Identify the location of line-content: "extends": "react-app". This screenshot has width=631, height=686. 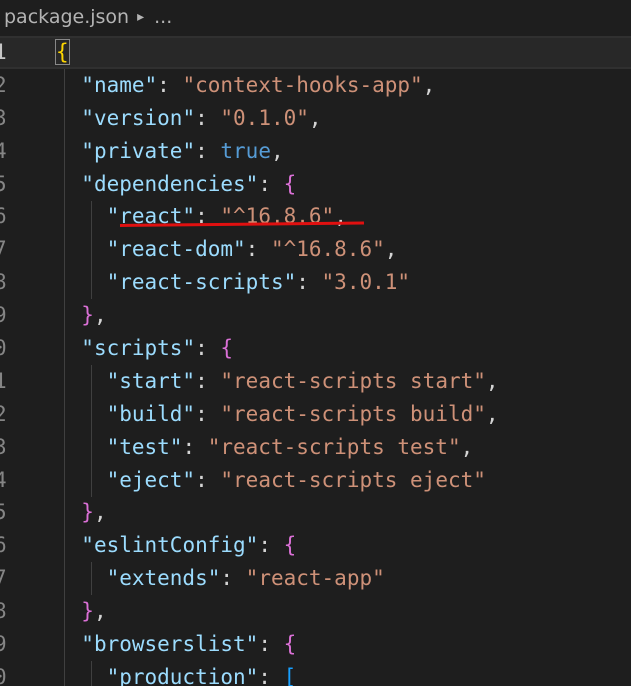
(220, 578).